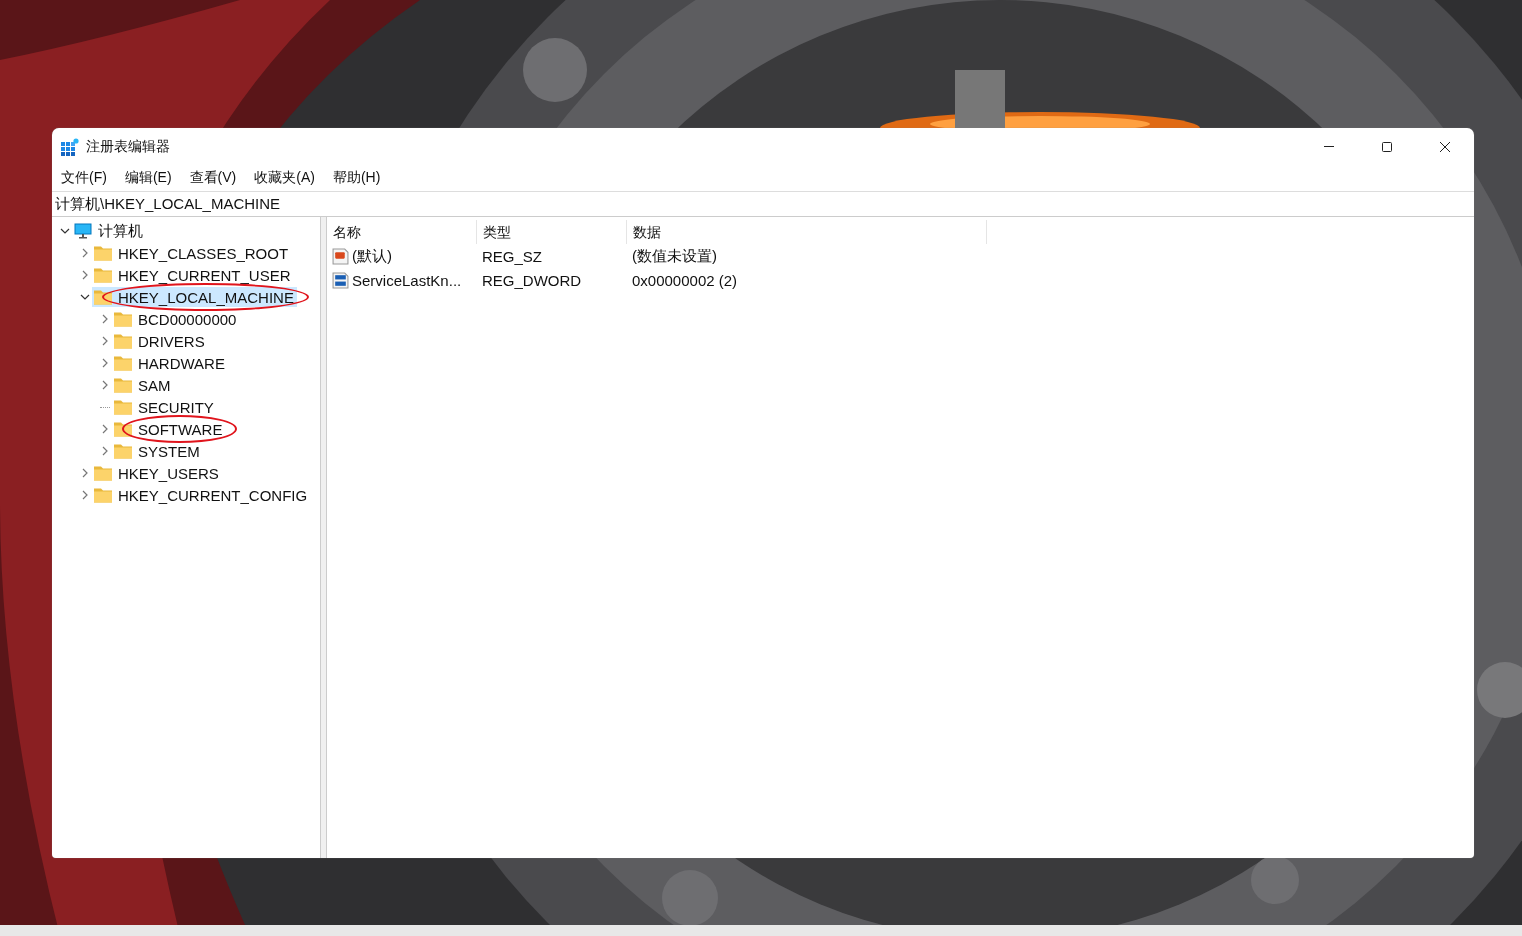 The height and width of the screenshot is (936, 1522). I want to click on tree-item: HKEY_USERS, so click(157, 473).